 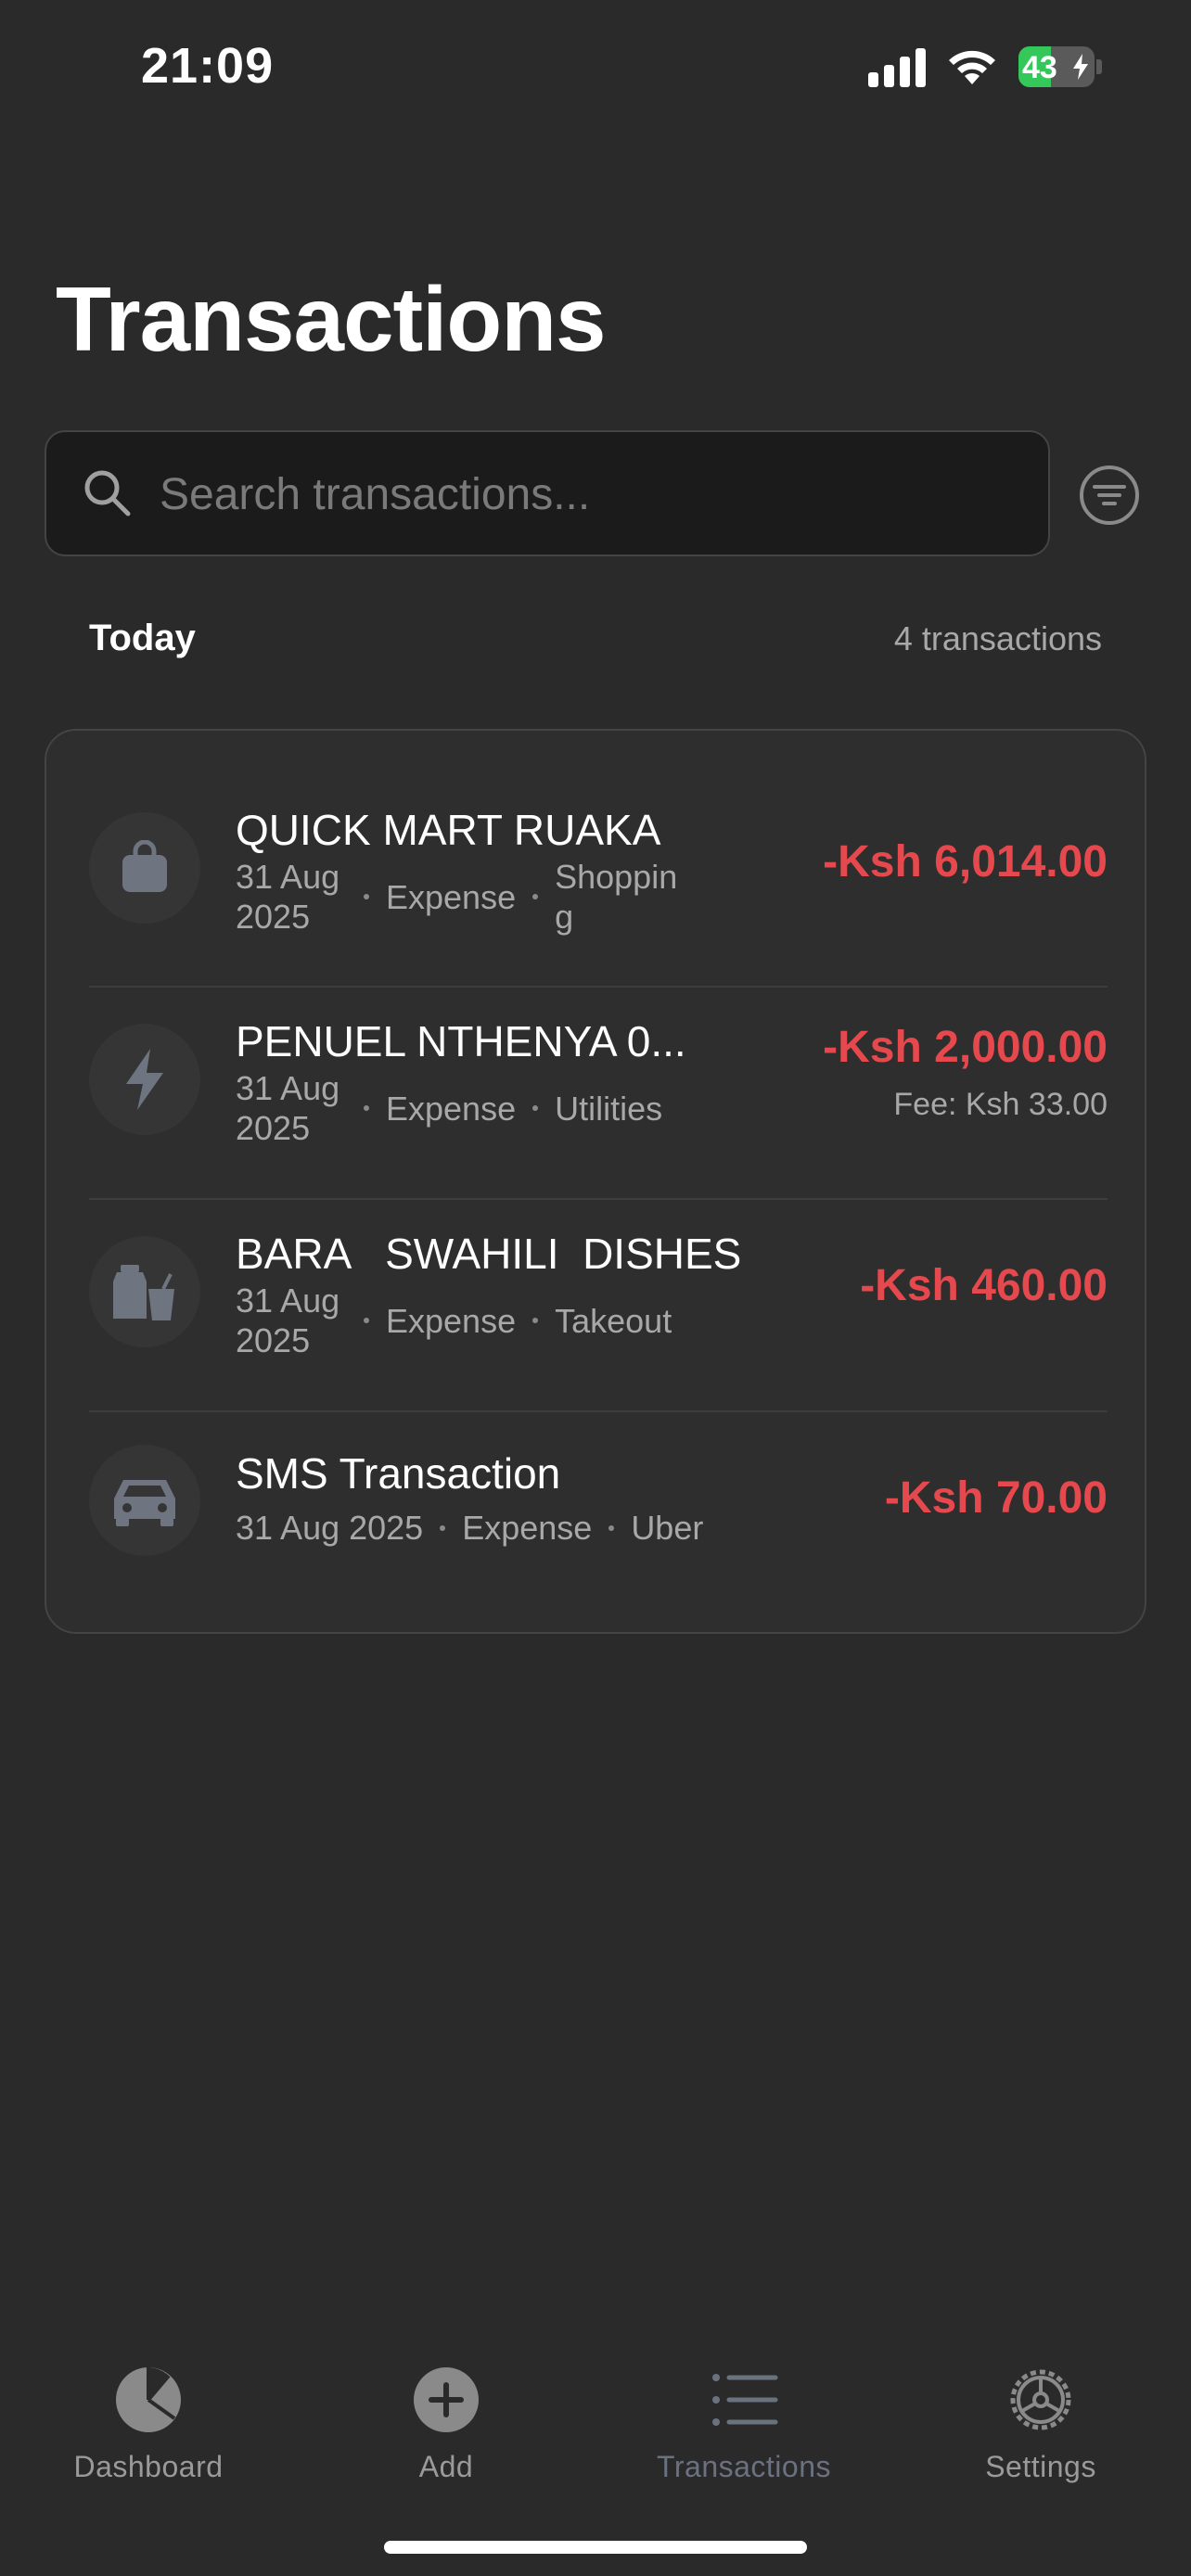 I want to click on transaction-meta: 31 Aug 2025 Expense Utilities, so click(x=449, y=1108).